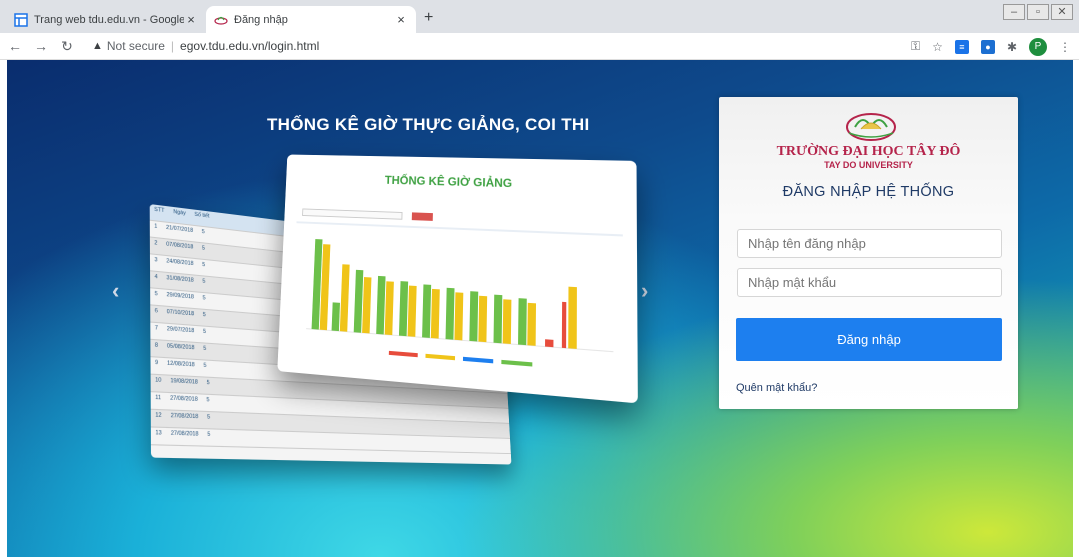  What do you see at coordinates (21, 19) in the screenshot?
I see `sites-icon` at bounding box center [21, 19].